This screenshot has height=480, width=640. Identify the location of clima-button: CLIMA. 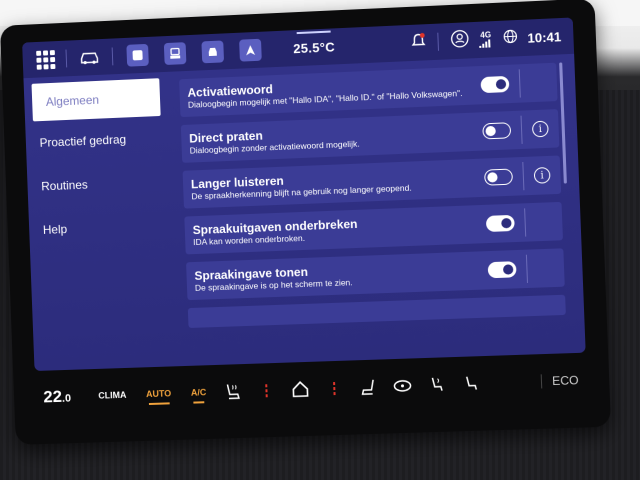
(112, 395).